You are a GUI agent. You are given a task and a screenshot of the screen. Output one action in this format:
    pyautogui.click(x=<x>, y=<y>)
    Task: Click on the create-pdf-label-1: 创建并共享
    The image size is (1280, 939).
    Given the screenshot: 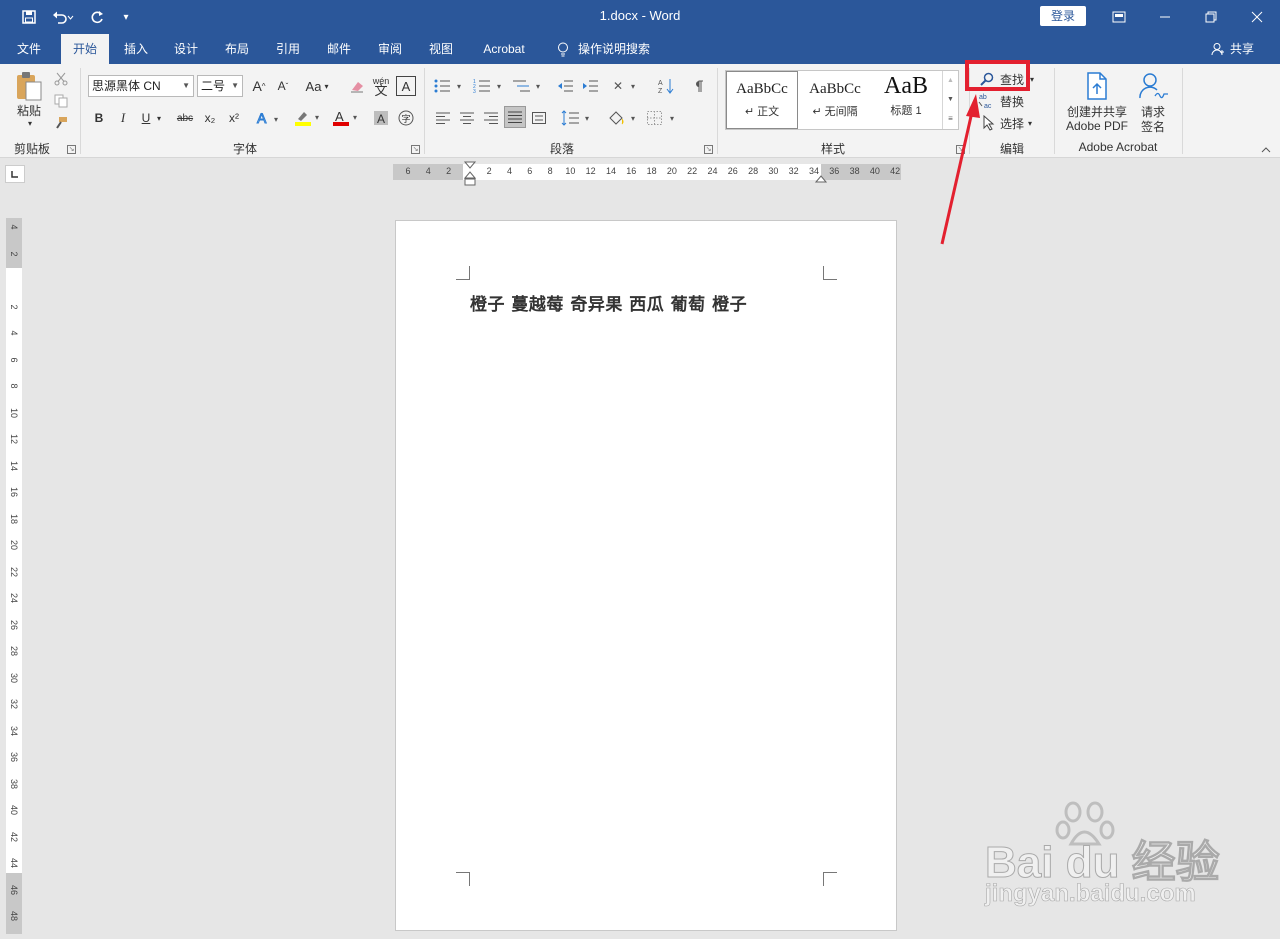 What is the action you would take?
    pyautogui.click(x=1097, y=111)
    